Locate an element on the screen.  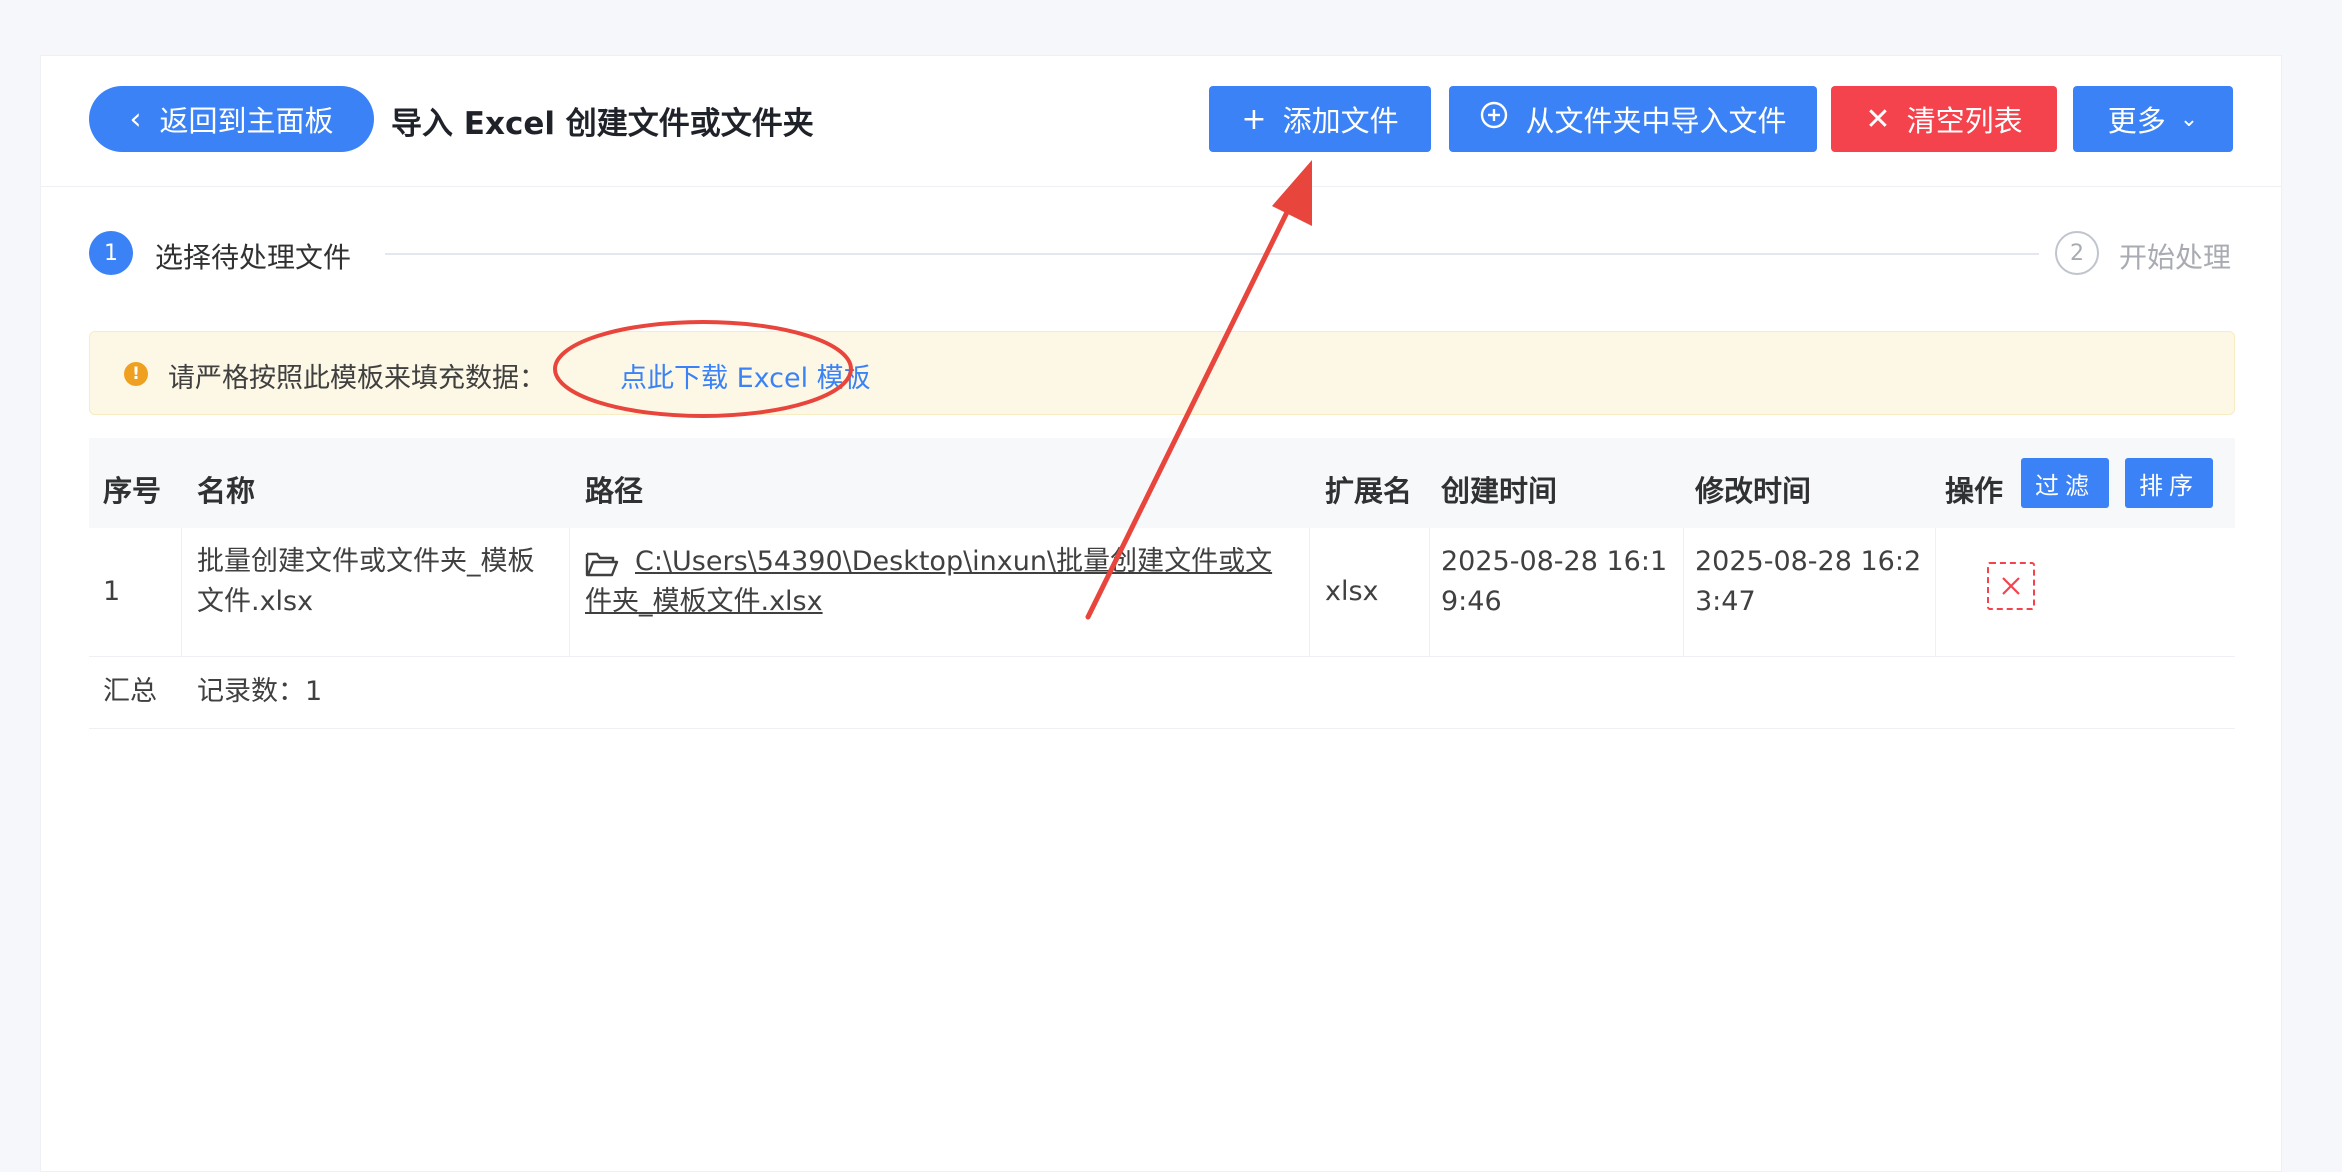
row-created-line-1: 2025-08-28 16:1 is located at coordinates (1554, 561).